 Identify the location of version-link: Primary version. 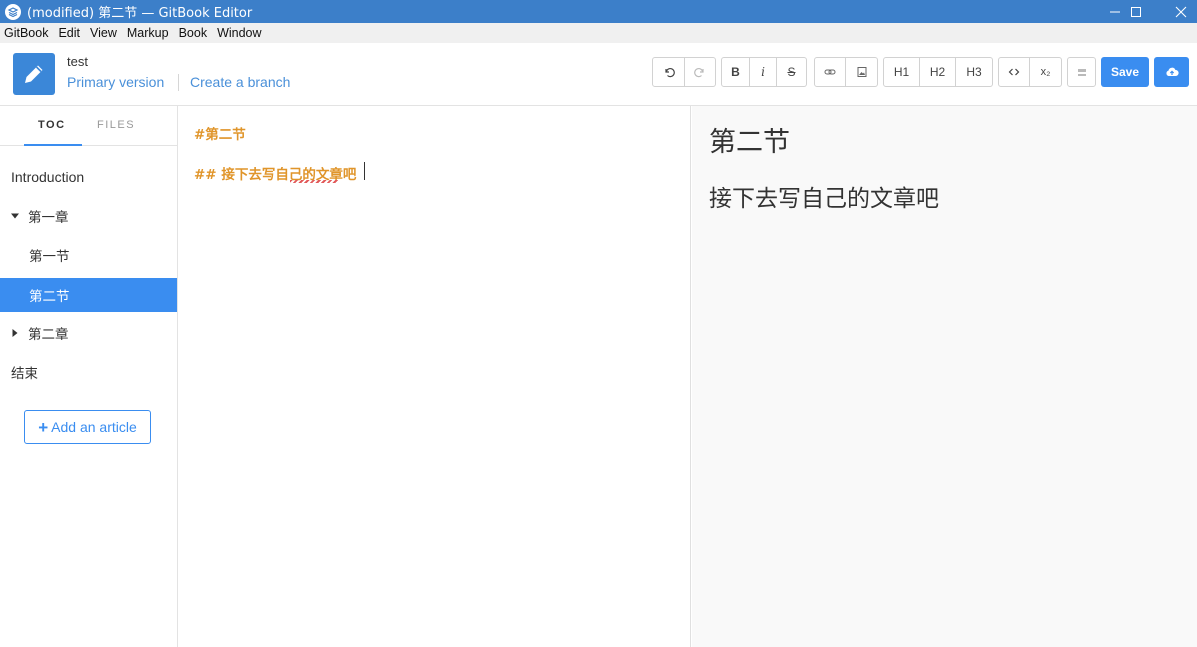
(115, 82).